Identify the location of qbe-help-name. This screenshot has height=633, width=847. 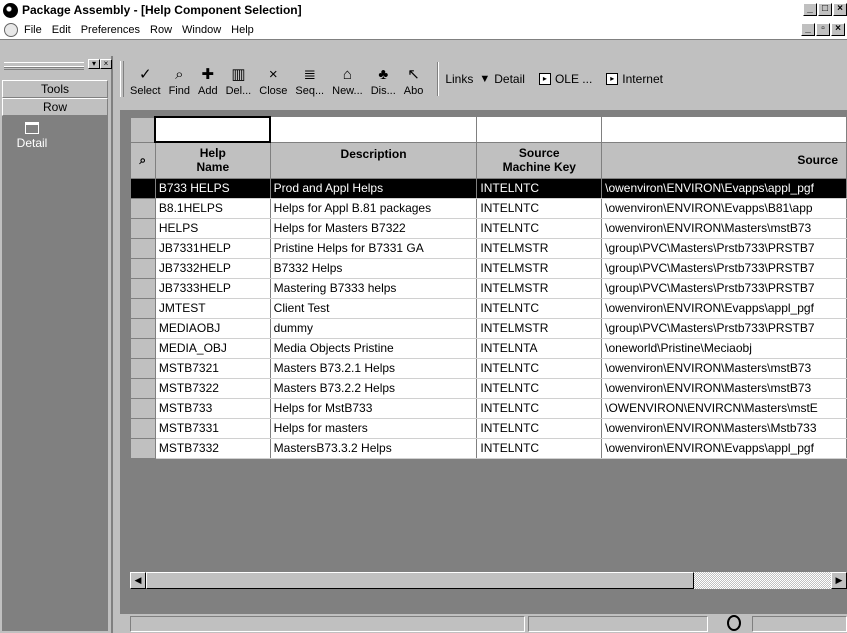
(213, 129).